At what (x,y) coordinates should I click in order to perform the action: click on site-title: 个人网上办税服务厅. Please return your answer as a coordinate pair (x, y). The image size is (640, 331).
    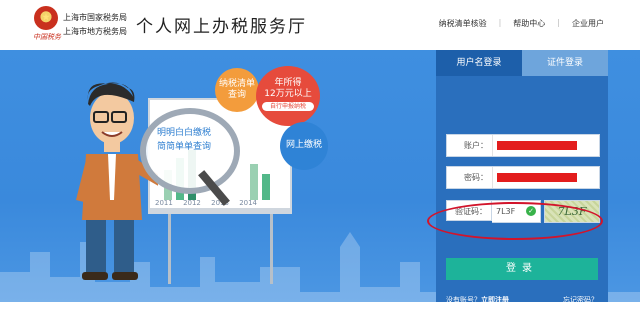
    Looking at the image, I should click on (221, 27).